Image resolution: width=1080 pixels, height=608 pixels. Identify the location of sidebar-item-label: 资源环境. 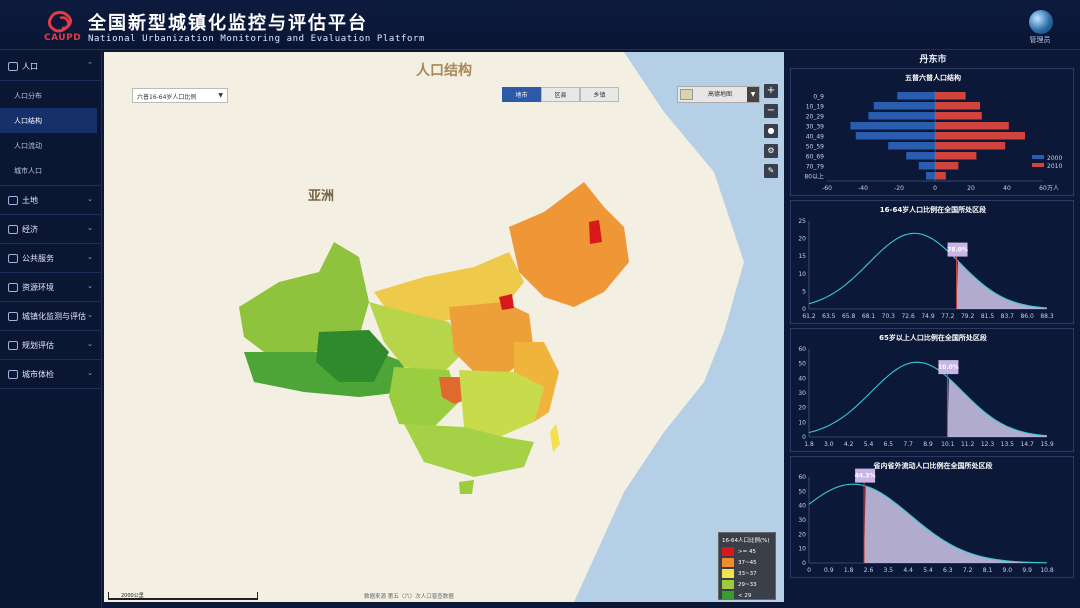
(38, 287).